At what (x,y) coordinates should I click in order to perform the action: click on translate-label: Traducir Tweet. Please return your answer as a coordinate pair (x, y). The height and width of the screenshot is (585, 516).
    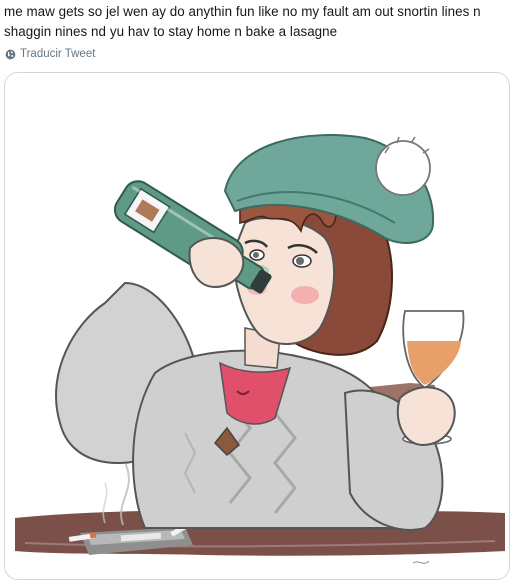
    Looking at the image, I should click on (58, 54).